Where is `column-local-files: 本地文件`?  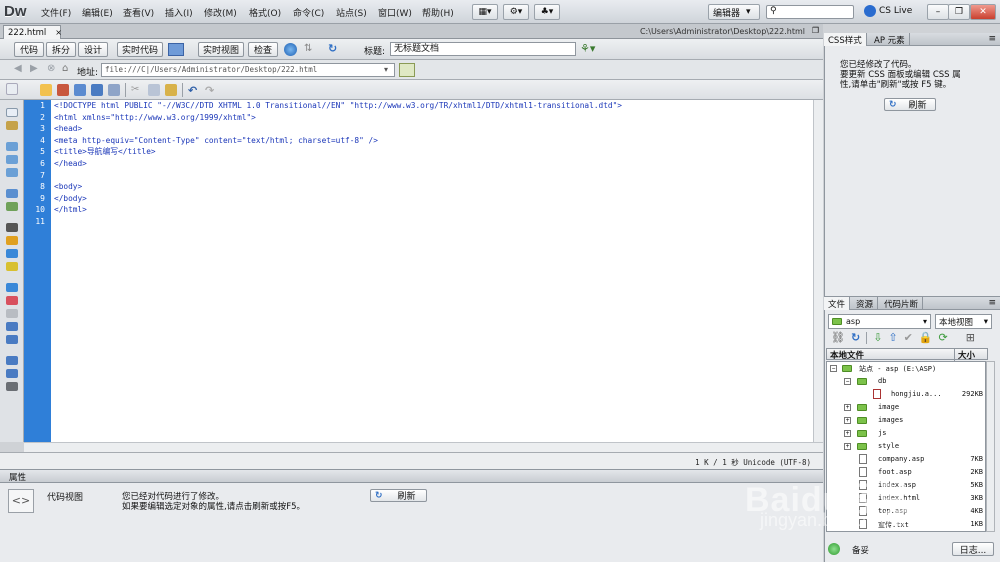
column-local-files: 本地文件 is located at coordinates (847, 355).